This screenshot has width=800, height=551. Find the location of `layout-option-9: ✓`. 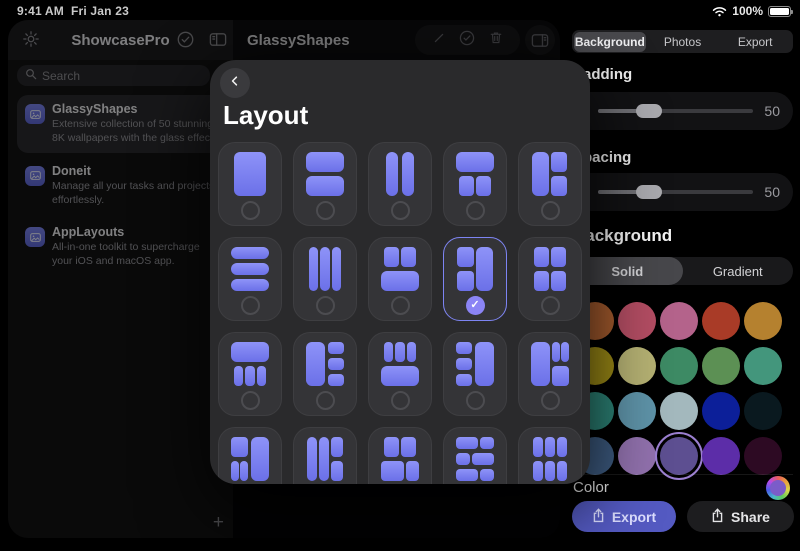

layout-option-9: ✓ is located at coordinates (475, 279).